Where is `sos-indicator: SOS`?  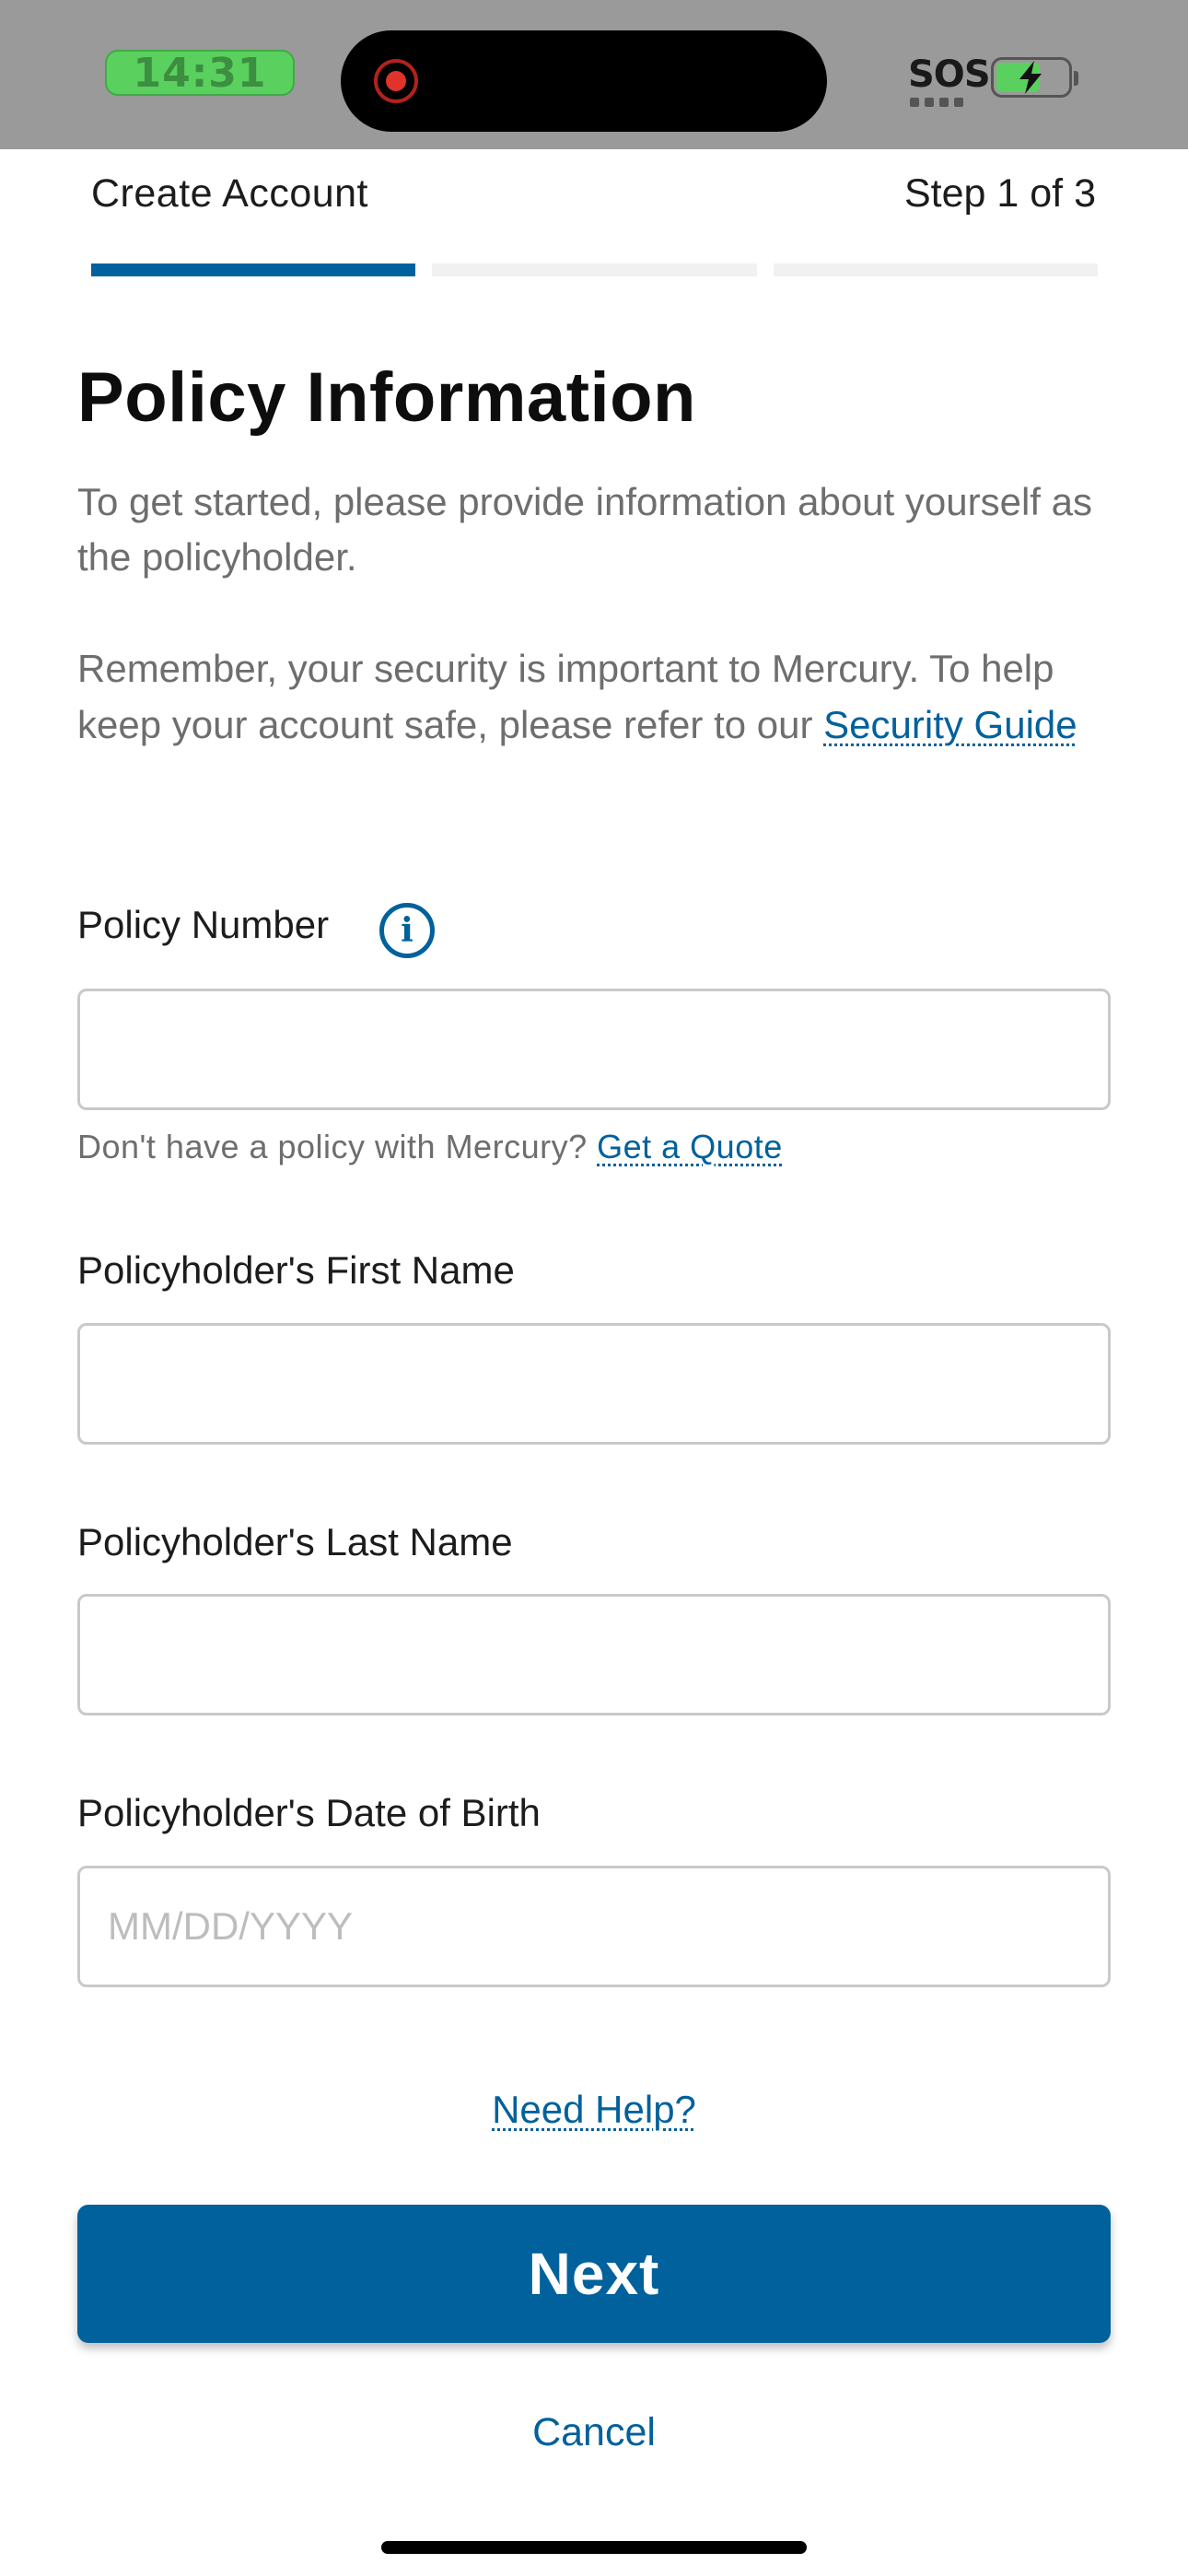 sos-indicator: SOS is located at coordinates (949, 74).